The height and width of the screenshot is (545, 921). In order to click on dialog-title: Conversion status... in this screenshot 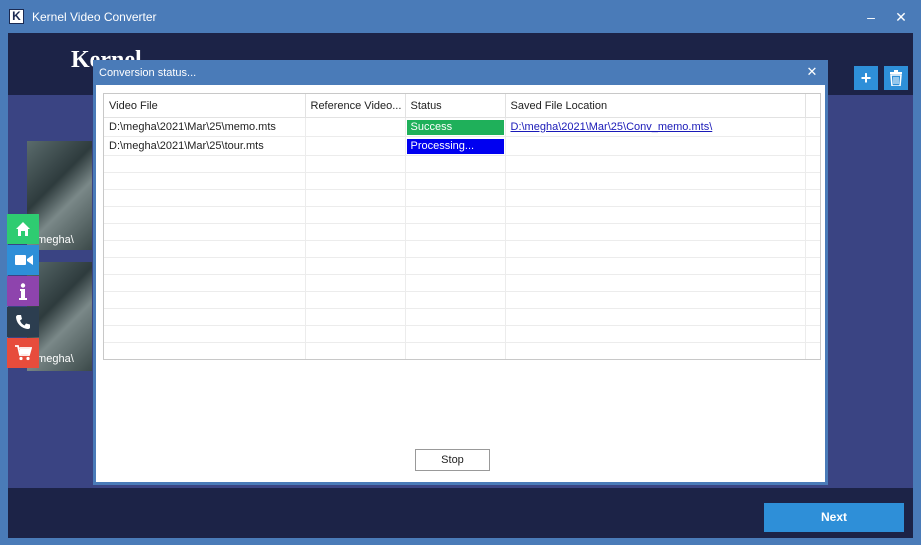, I will do `click(148, 73)`.